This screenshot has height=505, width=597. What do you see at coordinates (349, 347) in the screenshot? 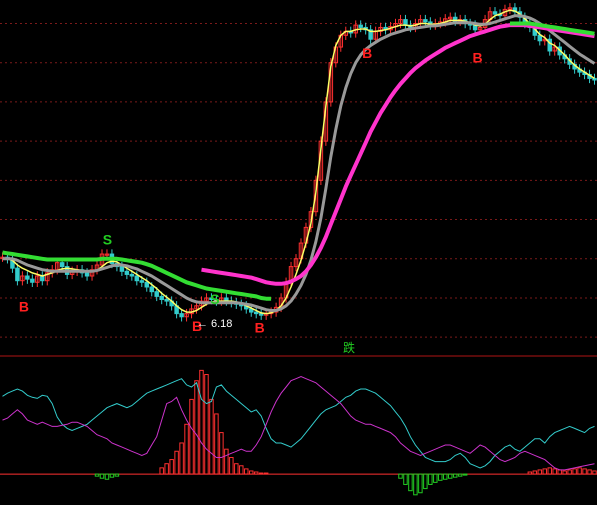
I see `indicator-status: 跌` at bounding box center [349, 347].